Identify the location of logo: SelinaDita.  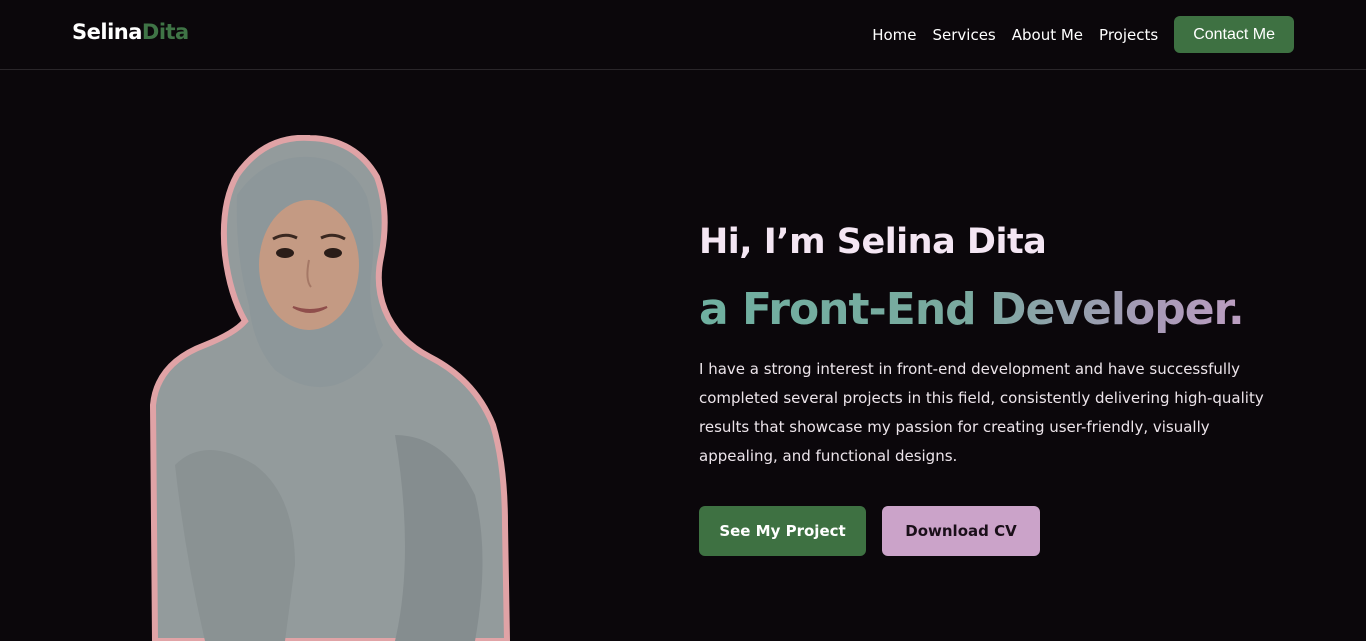
(130, 32).